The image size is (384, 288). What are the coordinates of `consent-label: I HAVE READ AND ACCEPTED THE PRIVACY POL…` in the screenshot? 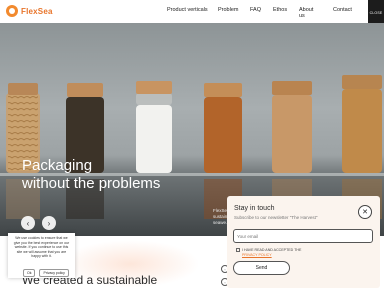 It's located at (271, 252).